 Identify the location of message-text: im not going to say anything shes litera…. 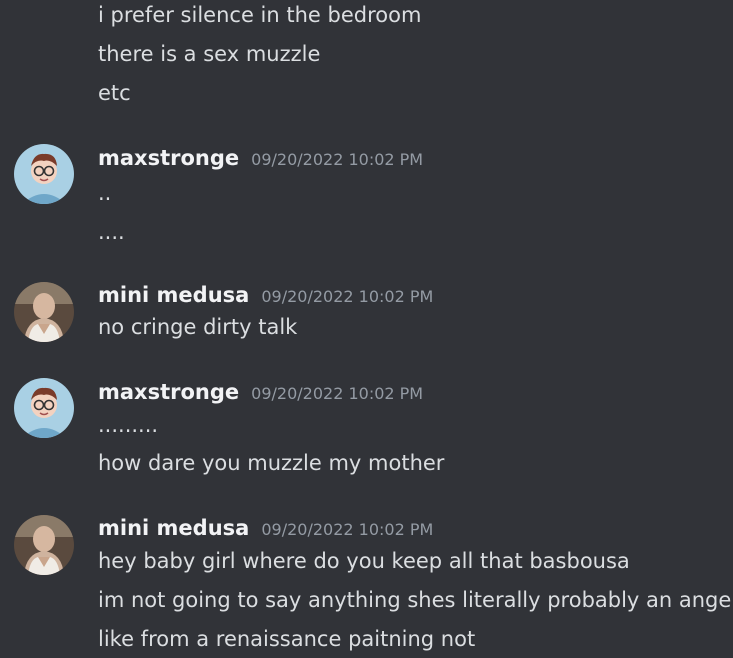
(415, 600).